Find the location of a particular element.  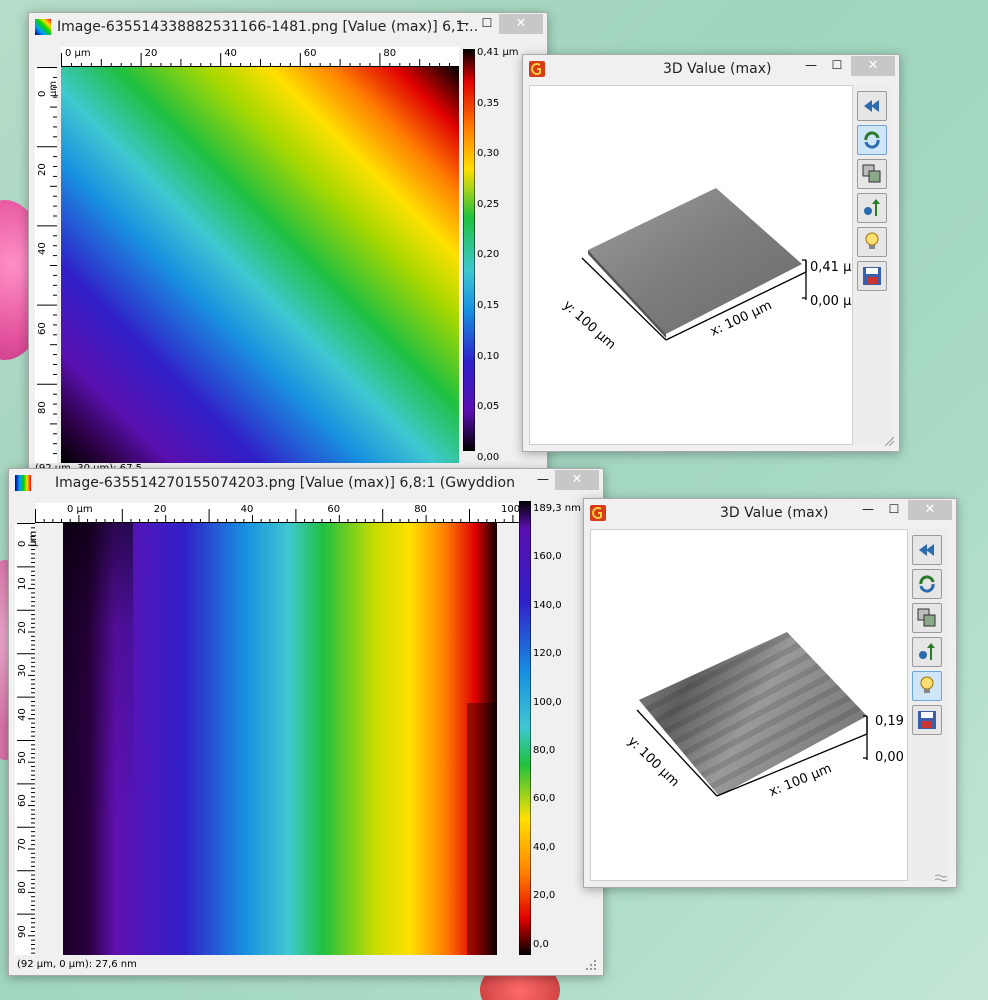

color-scale-label: 80,0 is located at coordinates (544, 750).